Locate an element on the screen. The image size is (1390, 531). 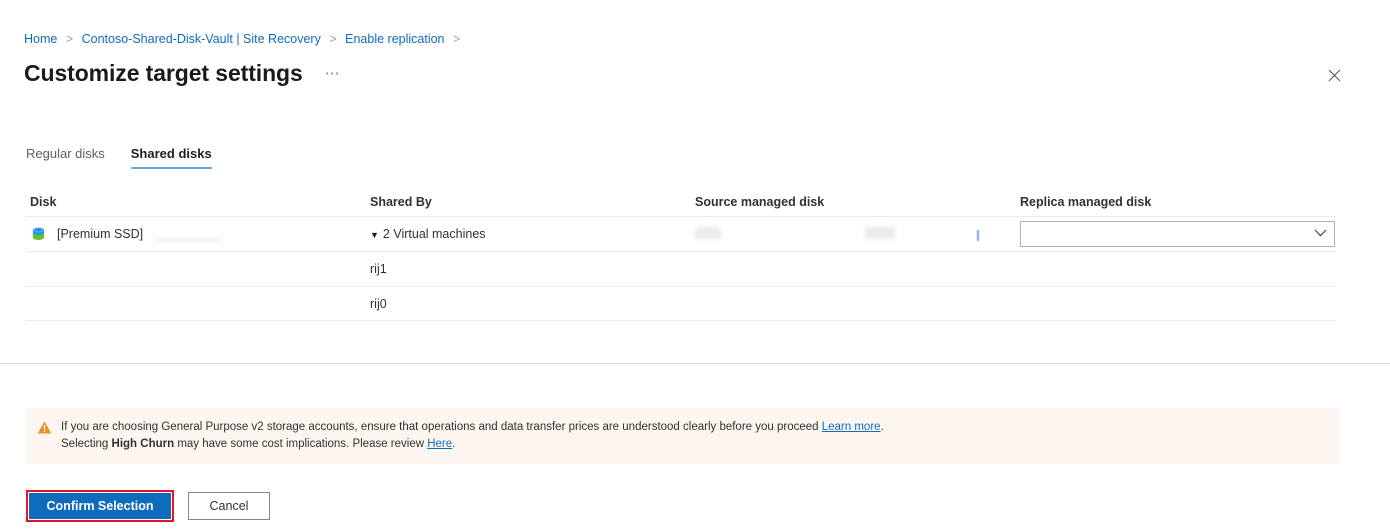
cell-shared-by: rij0 is located at coordinates (378, 303).